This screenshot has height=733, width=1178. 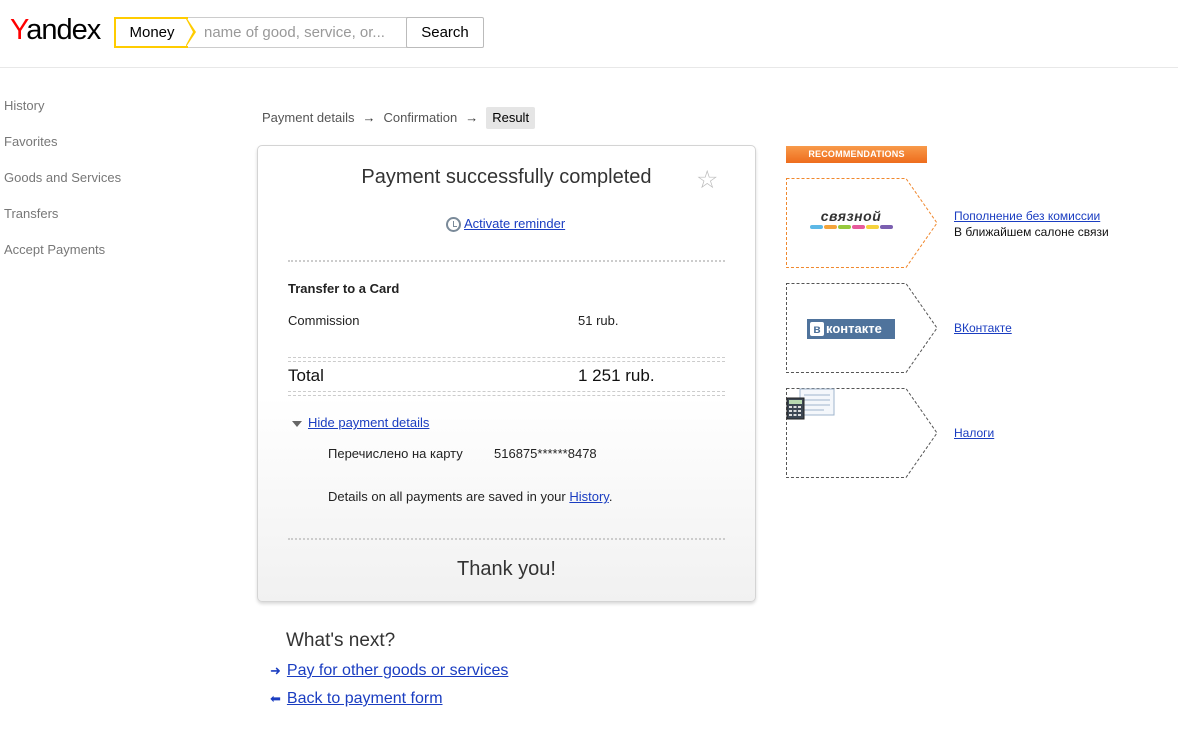 What do you see at coordinates (395, 453) in the screenshot?
I see `transferred-label: Перечислено на карту` at bounding box center [395, 453].